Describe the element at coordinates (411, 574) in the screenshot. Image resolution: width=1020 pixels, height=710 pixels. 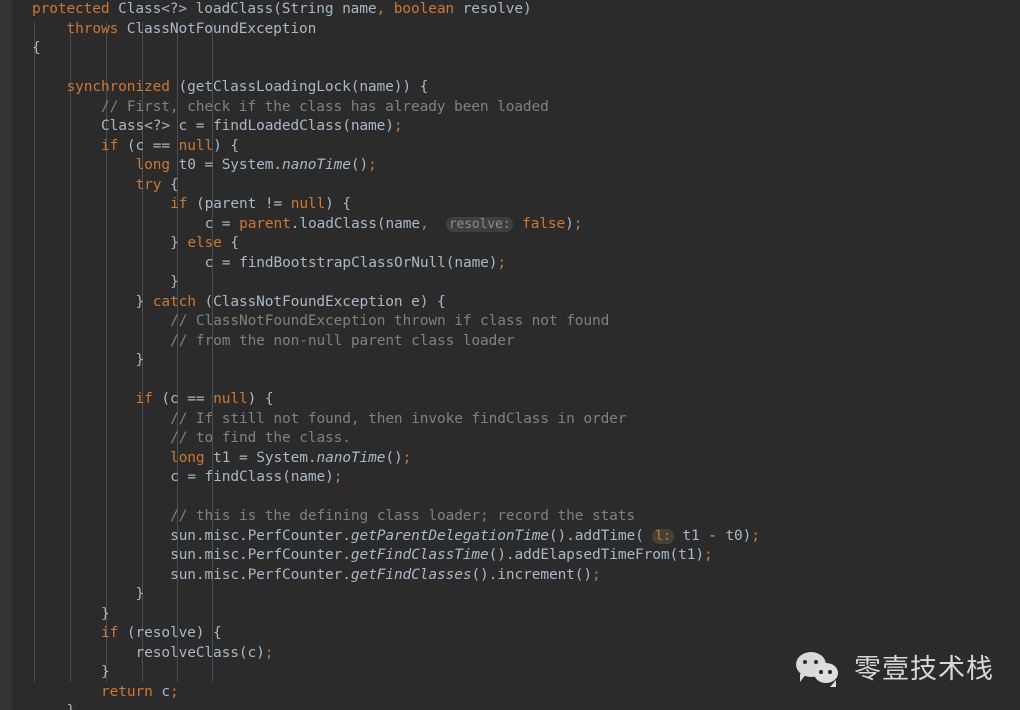
I see `code-token: getFindClasses` at that location.